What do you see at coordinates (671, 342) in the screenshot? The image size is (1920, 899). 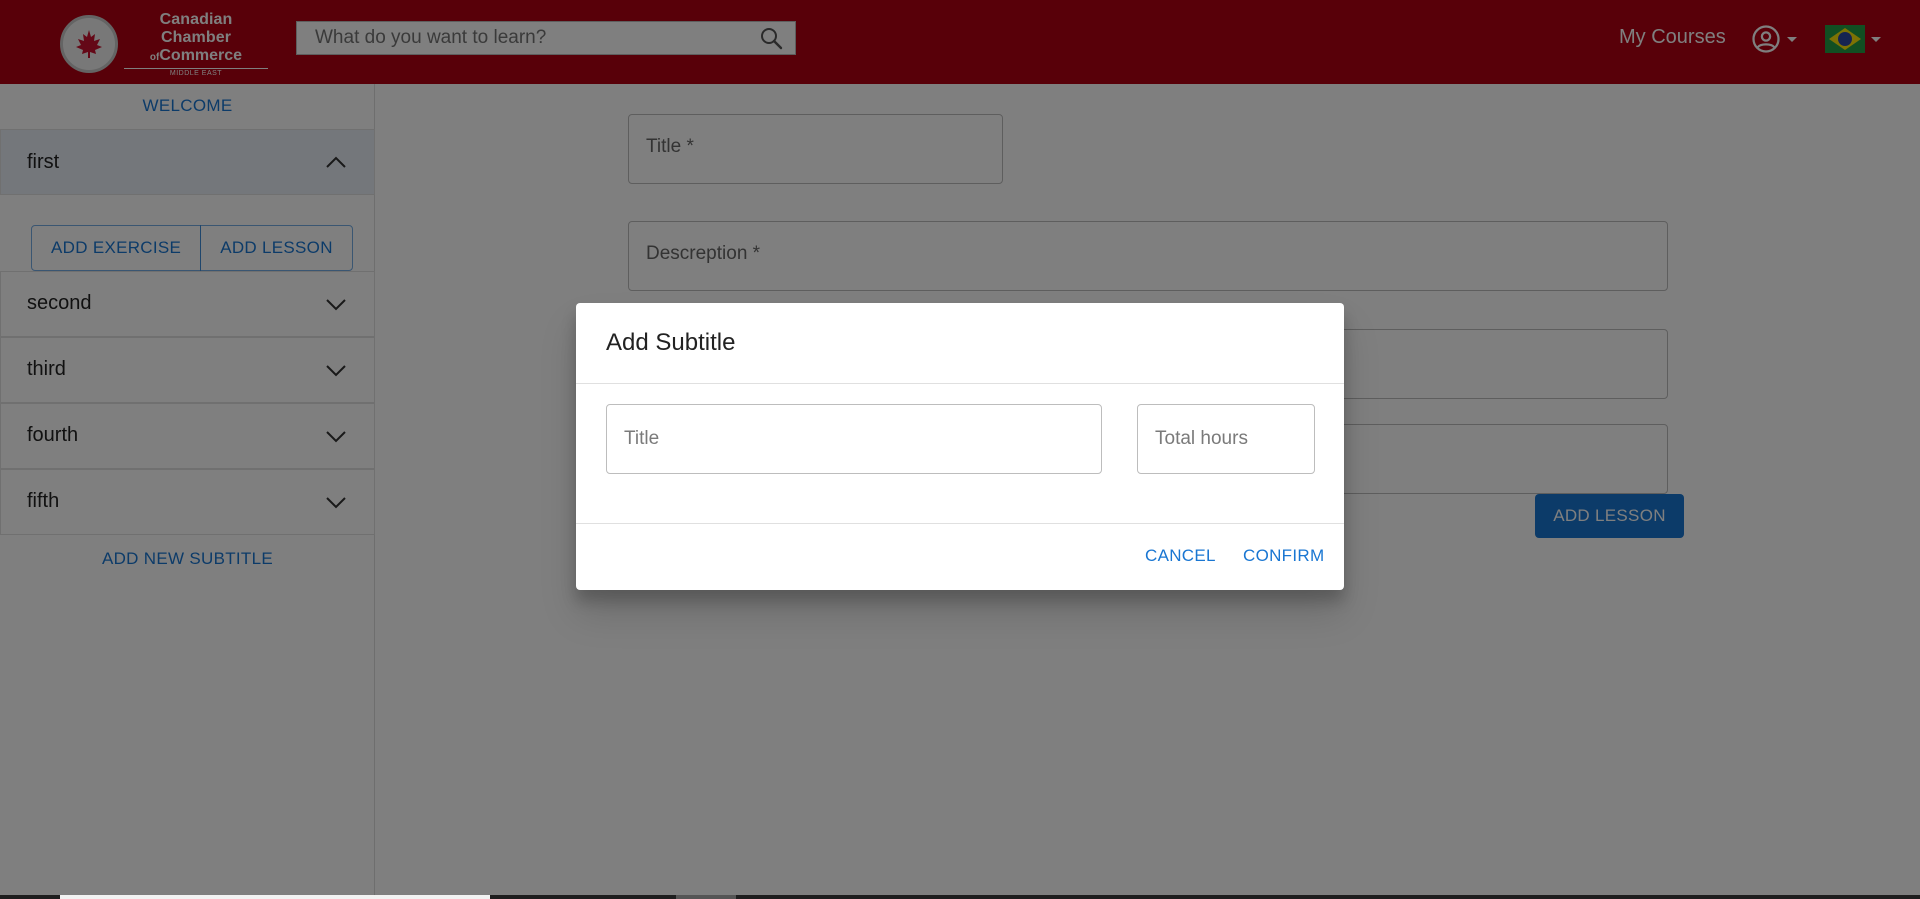 I see `dialog-title: Add Subtitle` at bounding box center [671, 342].